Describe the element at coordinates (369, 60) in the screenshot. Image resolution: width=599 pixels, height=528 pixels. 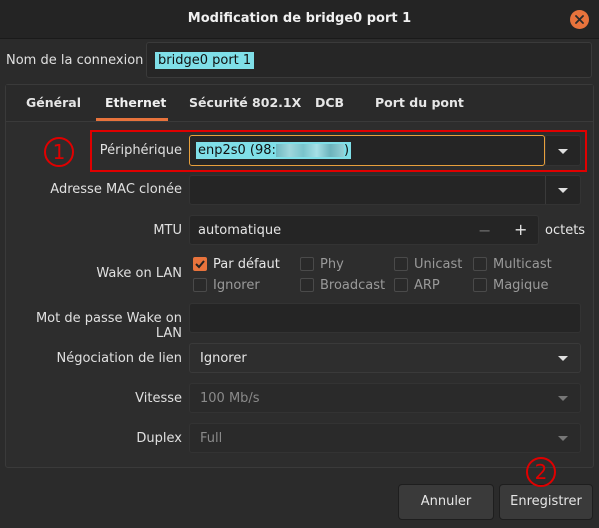
I see `connection-name-input: bridge0 port 1` at that location.